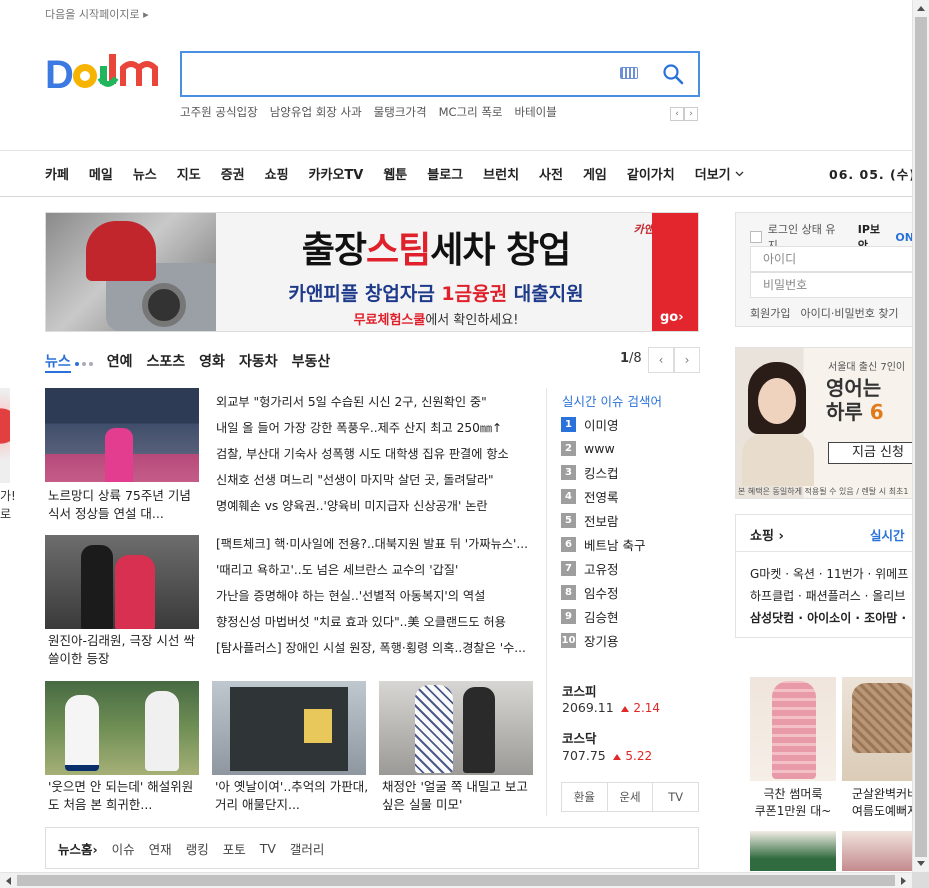 The width and height of the screenshot is (929, 888). What do you see at coordinates (375, 402) in the screenshot?
I see `headline-link: 외교부 "헝가리서 5일 수습된 시신 2구, 신원확인 중"` at bounding box center [375, 402].